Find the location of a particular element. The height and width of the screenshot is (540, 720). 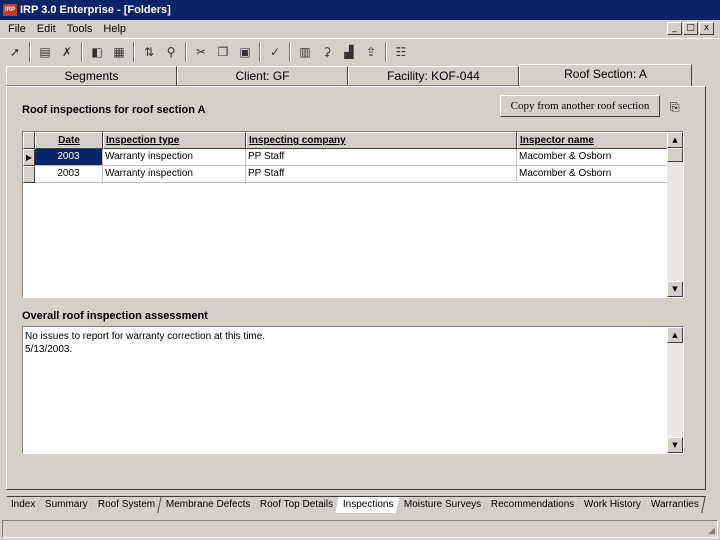

title-bar: IRP IRP 3.0 Enterprise - [Folders] is located at coordinates (360, 10).